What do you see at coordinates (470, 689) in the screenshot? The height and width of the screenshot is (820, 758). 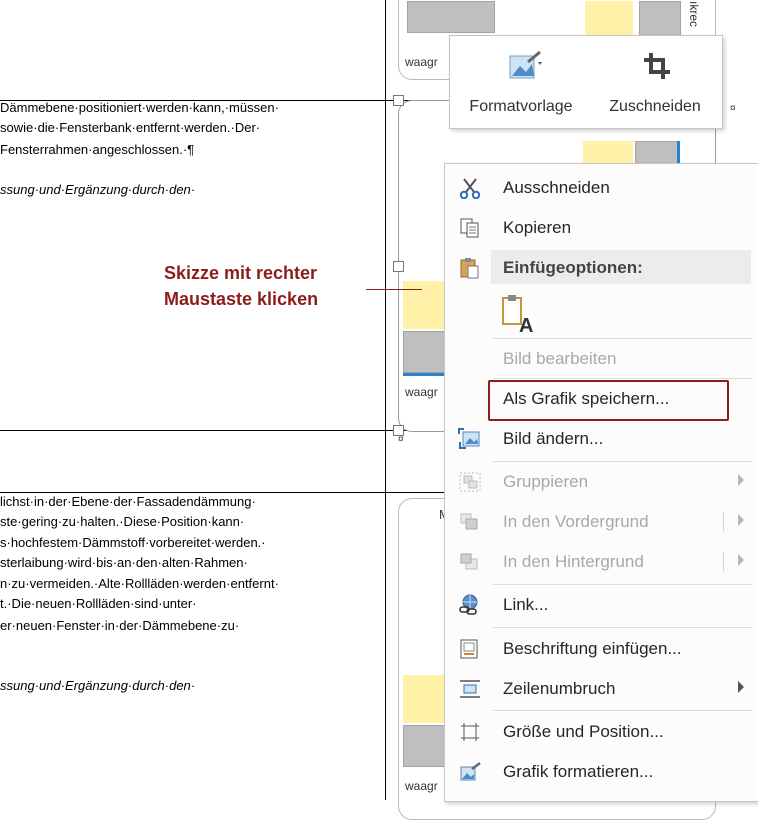 I see `wrap-text-icon` at bounding box center [470, 689].